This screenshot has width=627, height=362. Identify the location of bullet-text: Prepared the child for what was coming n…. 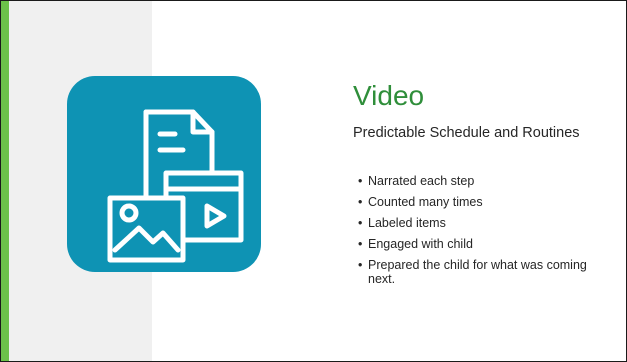
(477, 271).